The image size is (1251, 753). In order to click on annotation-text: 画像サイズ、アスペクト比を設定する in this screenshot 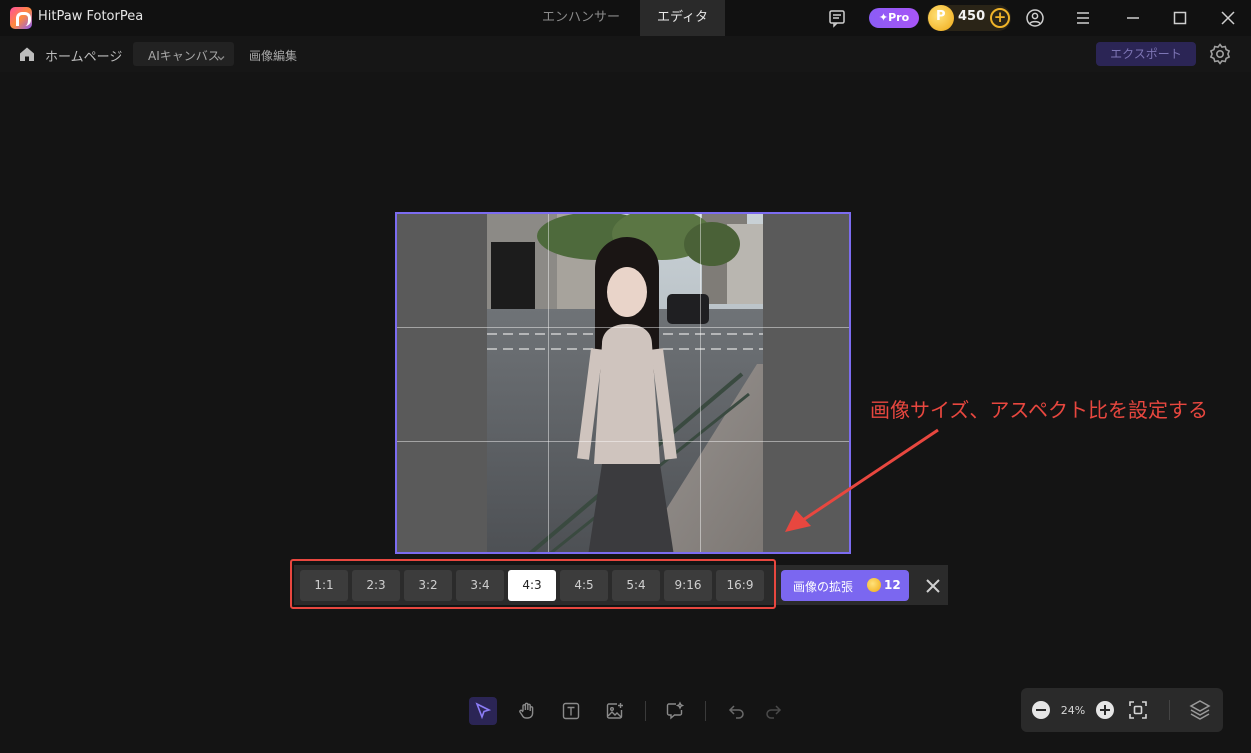, I will do `click(1039, 410)`.